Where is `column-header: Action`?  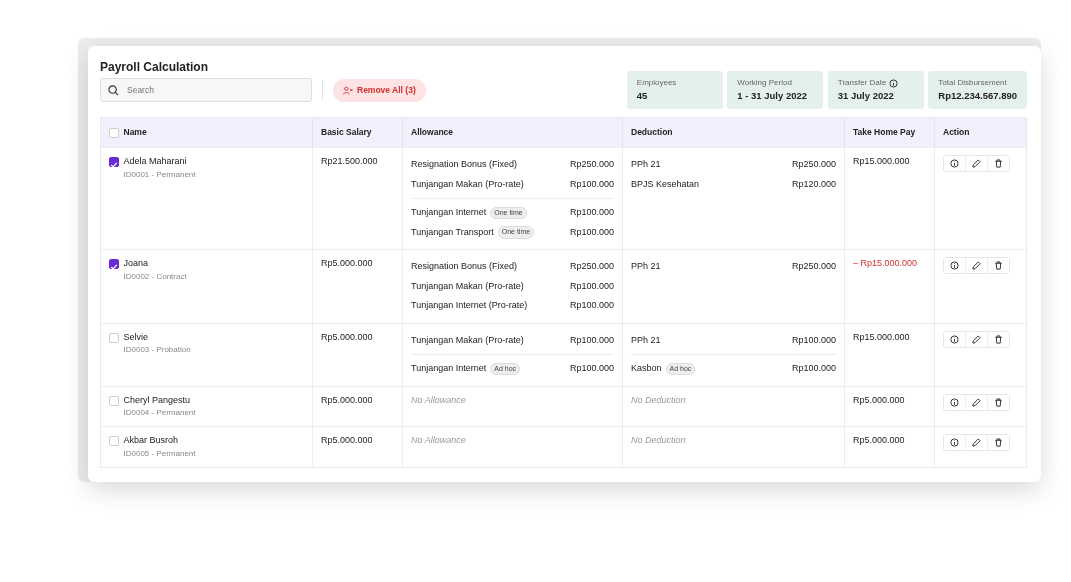 column-header: Action is located at coordinates (956, 132).